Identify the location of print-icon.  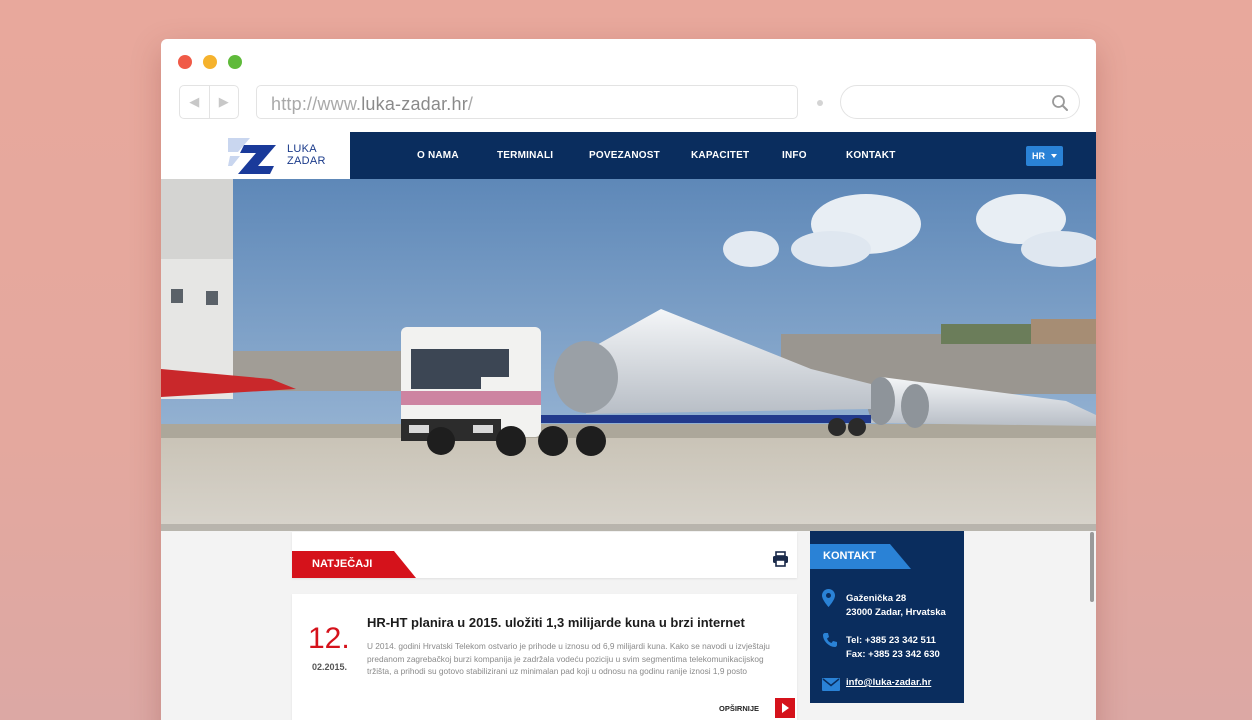
(780, 559).